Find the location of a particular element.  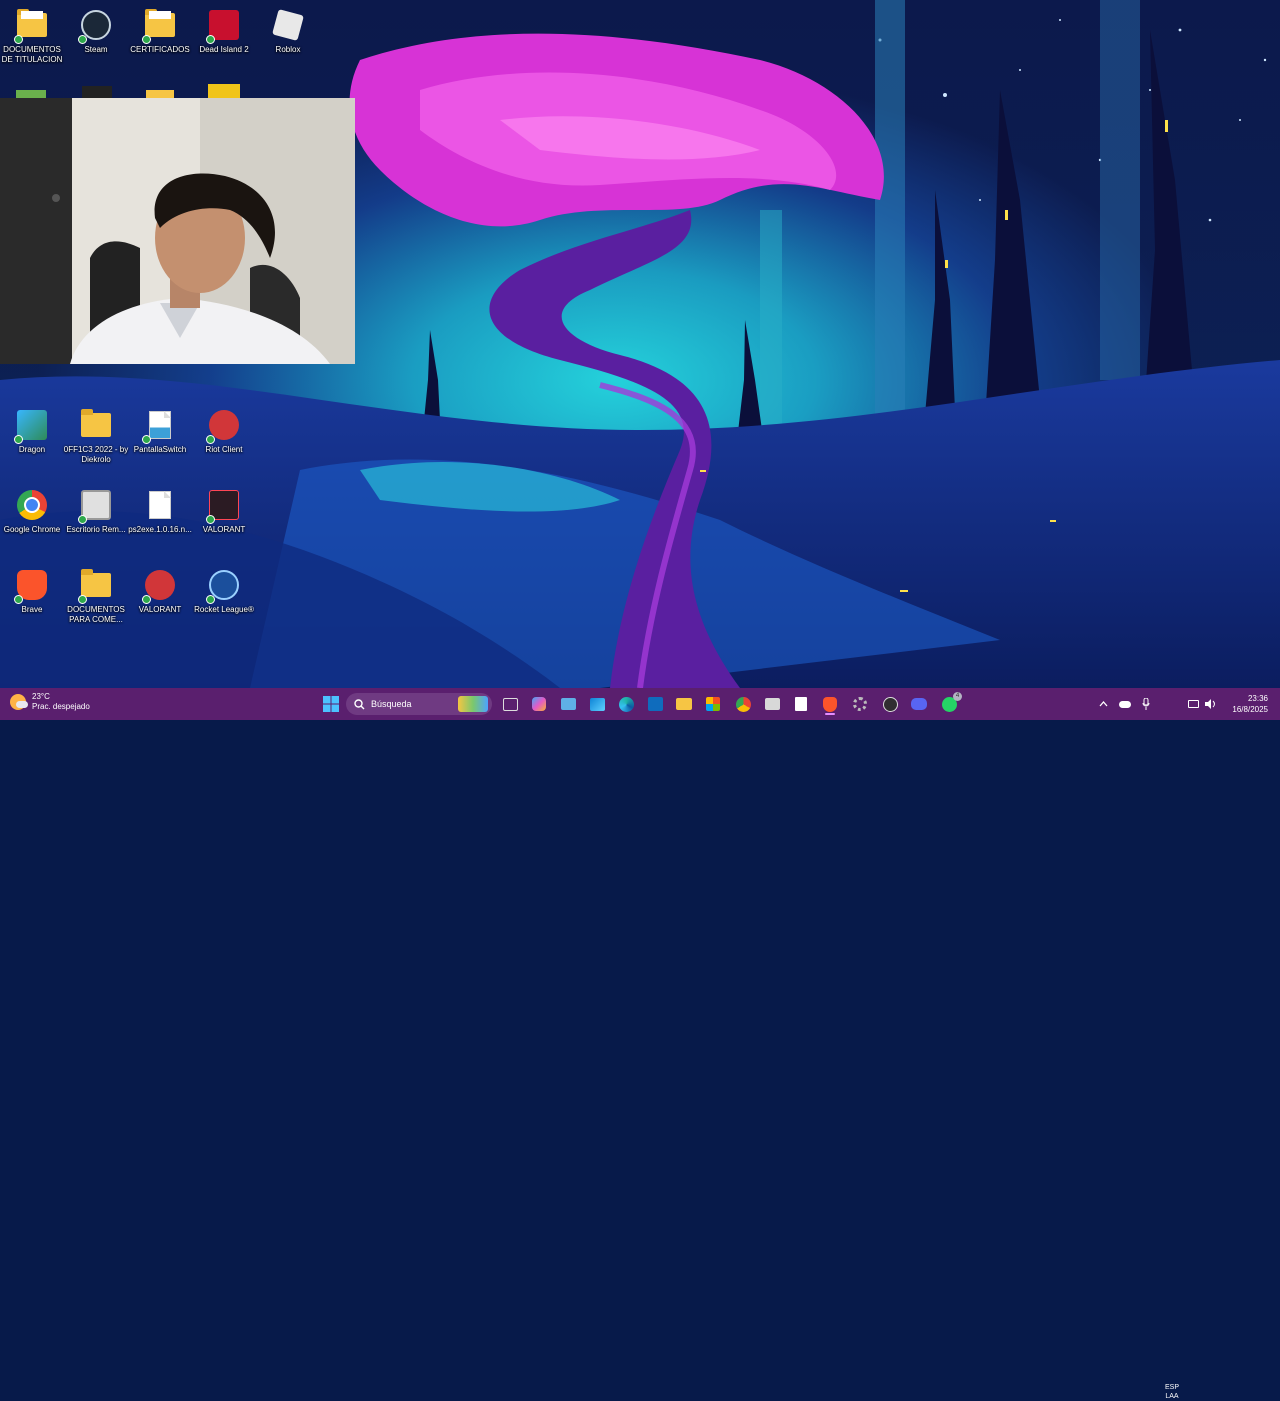

desktop-icon-steam: Steam is located at coordinates (96, 29).